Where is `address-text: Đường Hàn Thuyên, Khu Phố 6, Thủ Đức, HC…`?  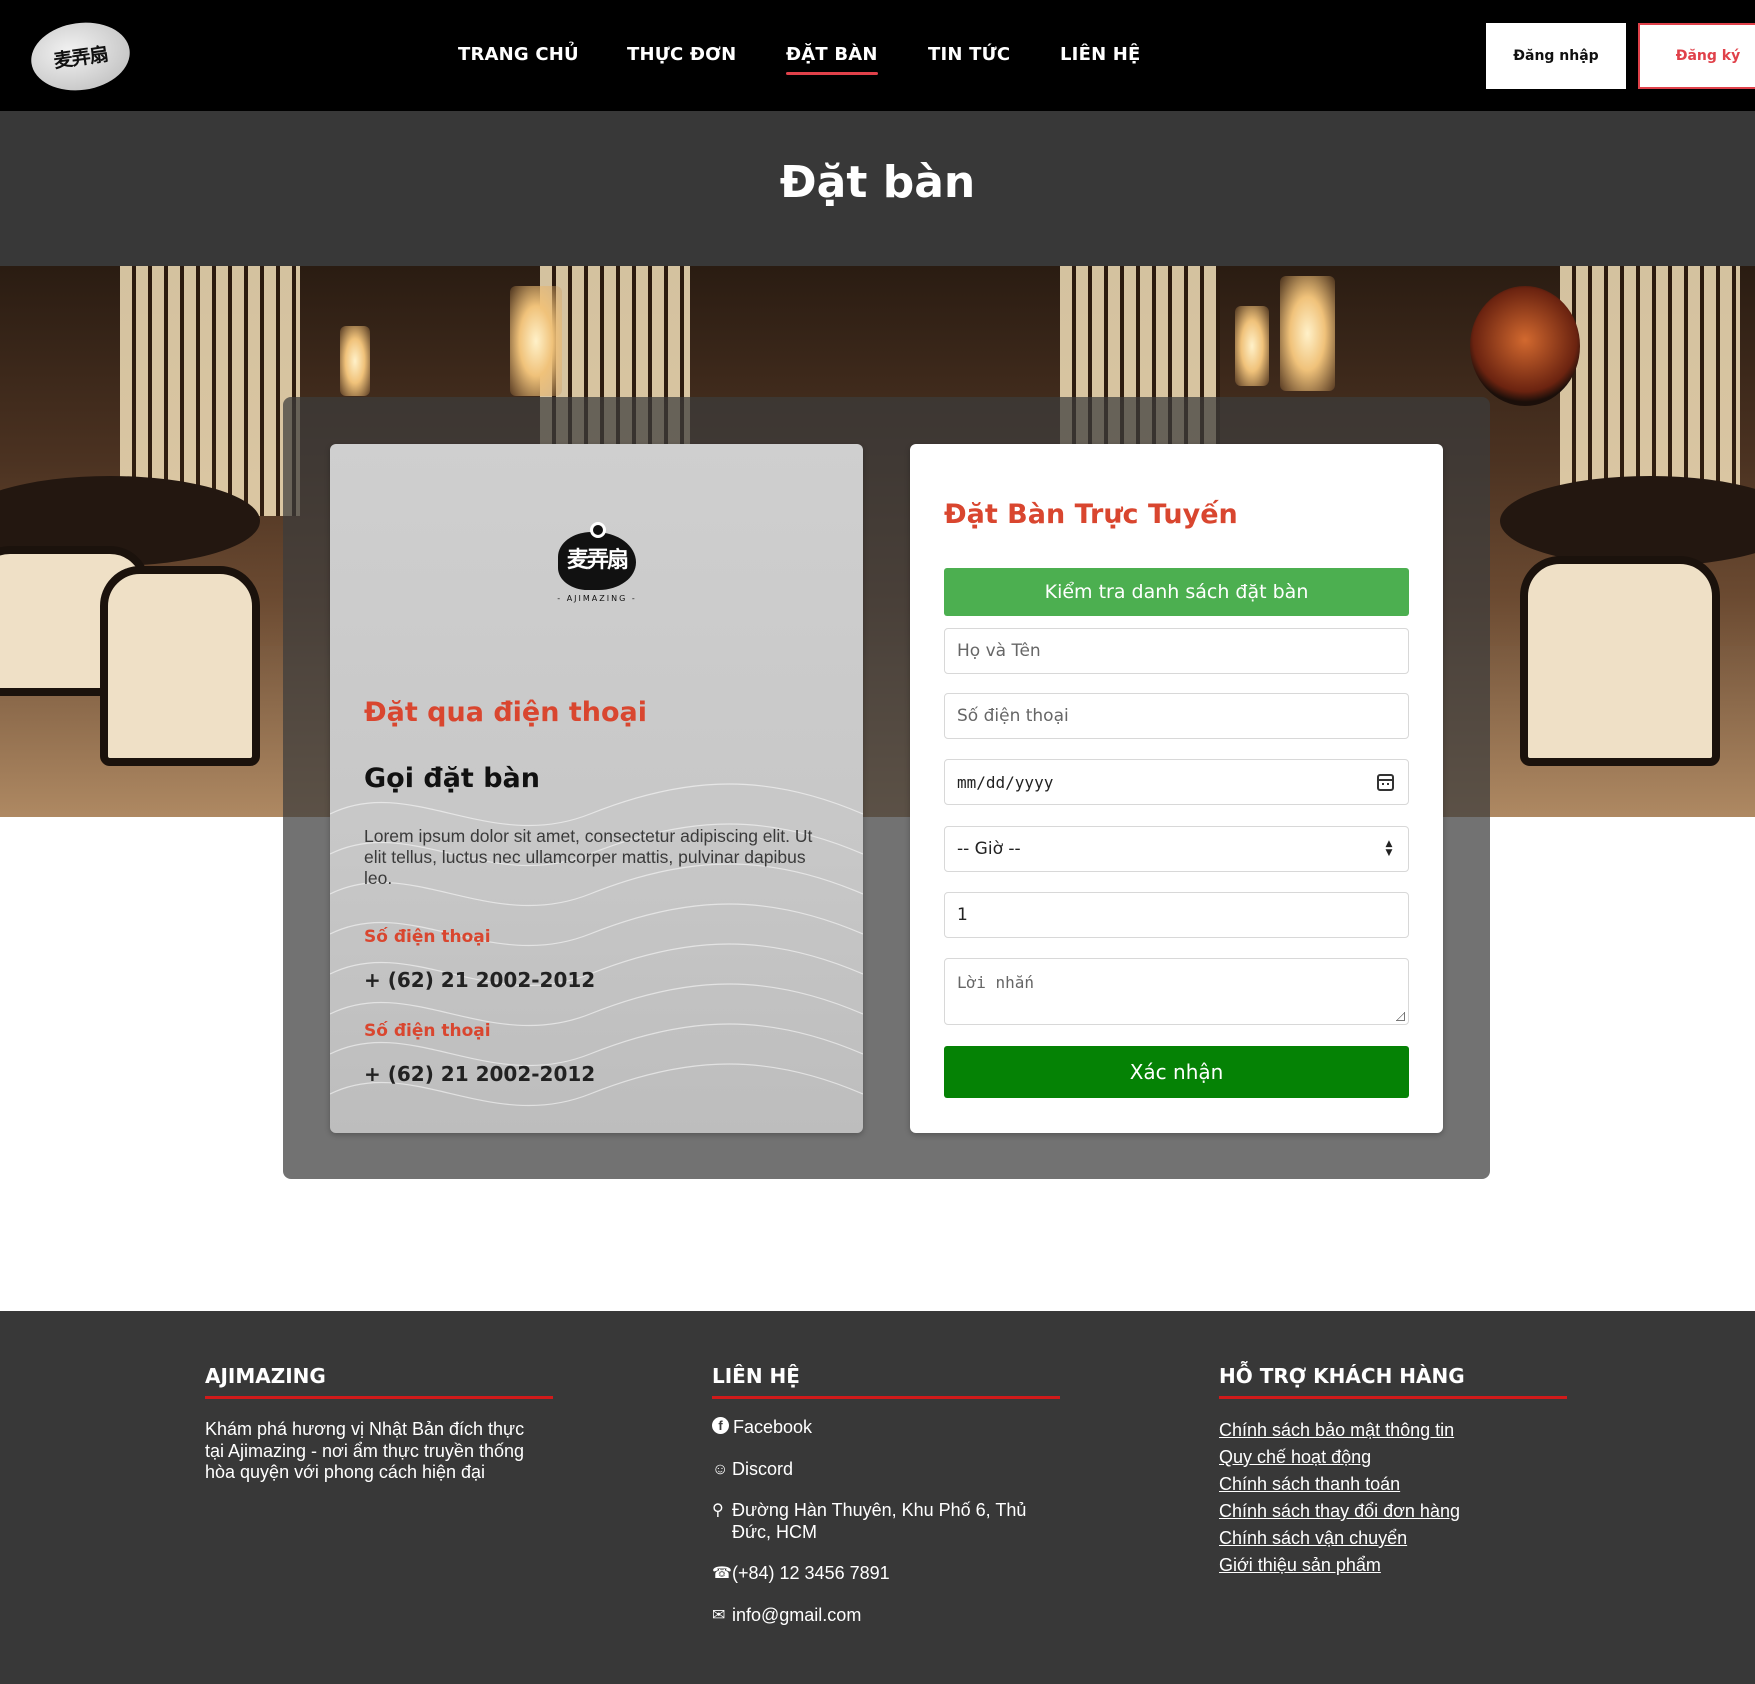 address-text: Đường Hàn Thuyên, Khu Phố 6, Thủ Đức, HC… is located at coordinates (879, 1521).